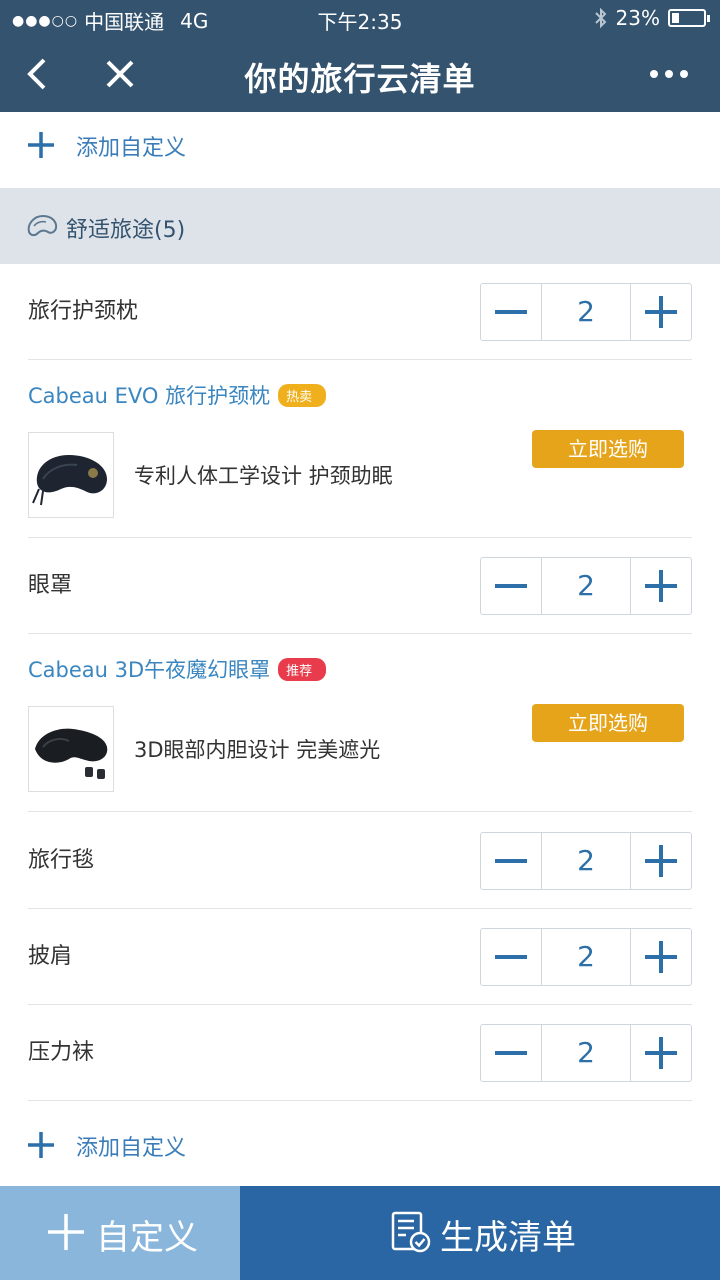 Image resolution: width=720 pixels, height=1280 pixels. I want to click on more-icon, so click(669, 74).